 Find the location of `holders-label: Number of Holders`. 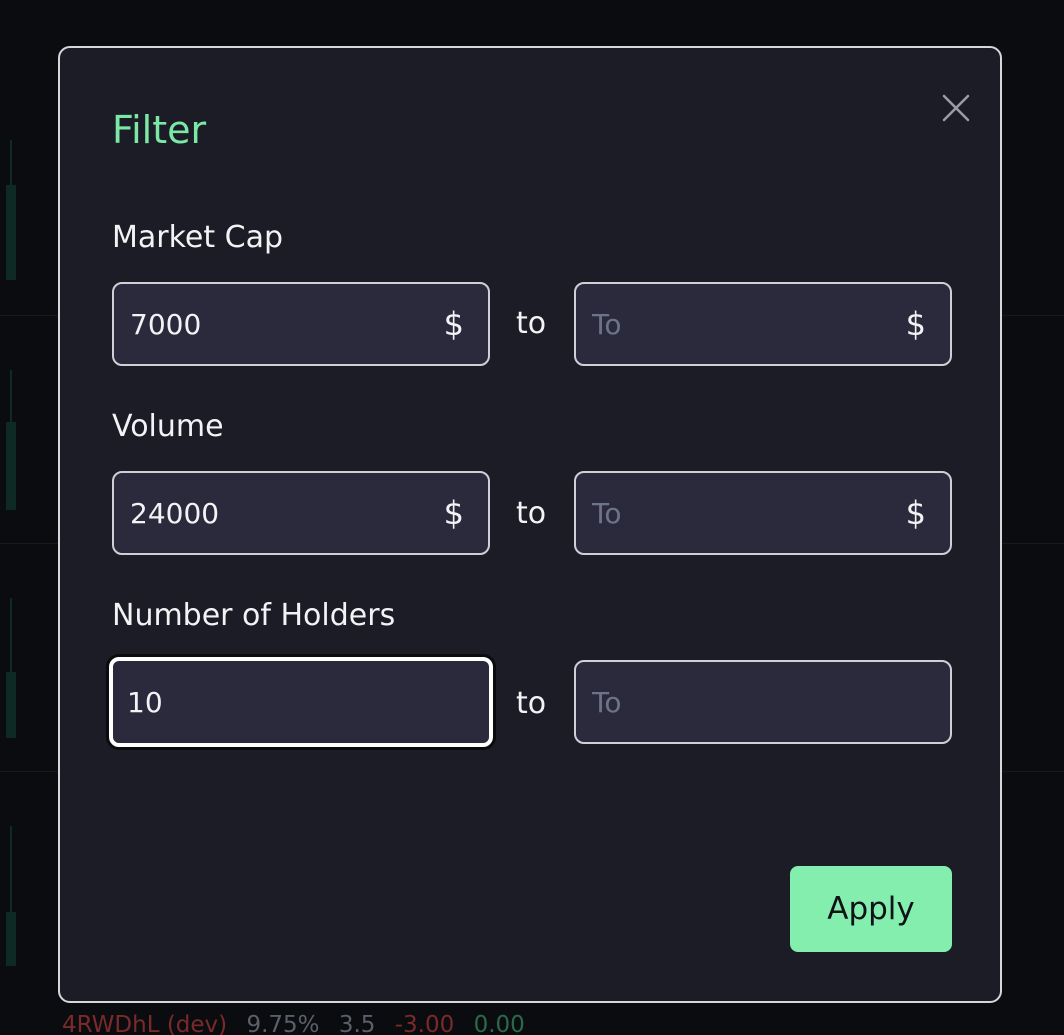

holders-label: Number of Holders is located at coordinates (254, 615).